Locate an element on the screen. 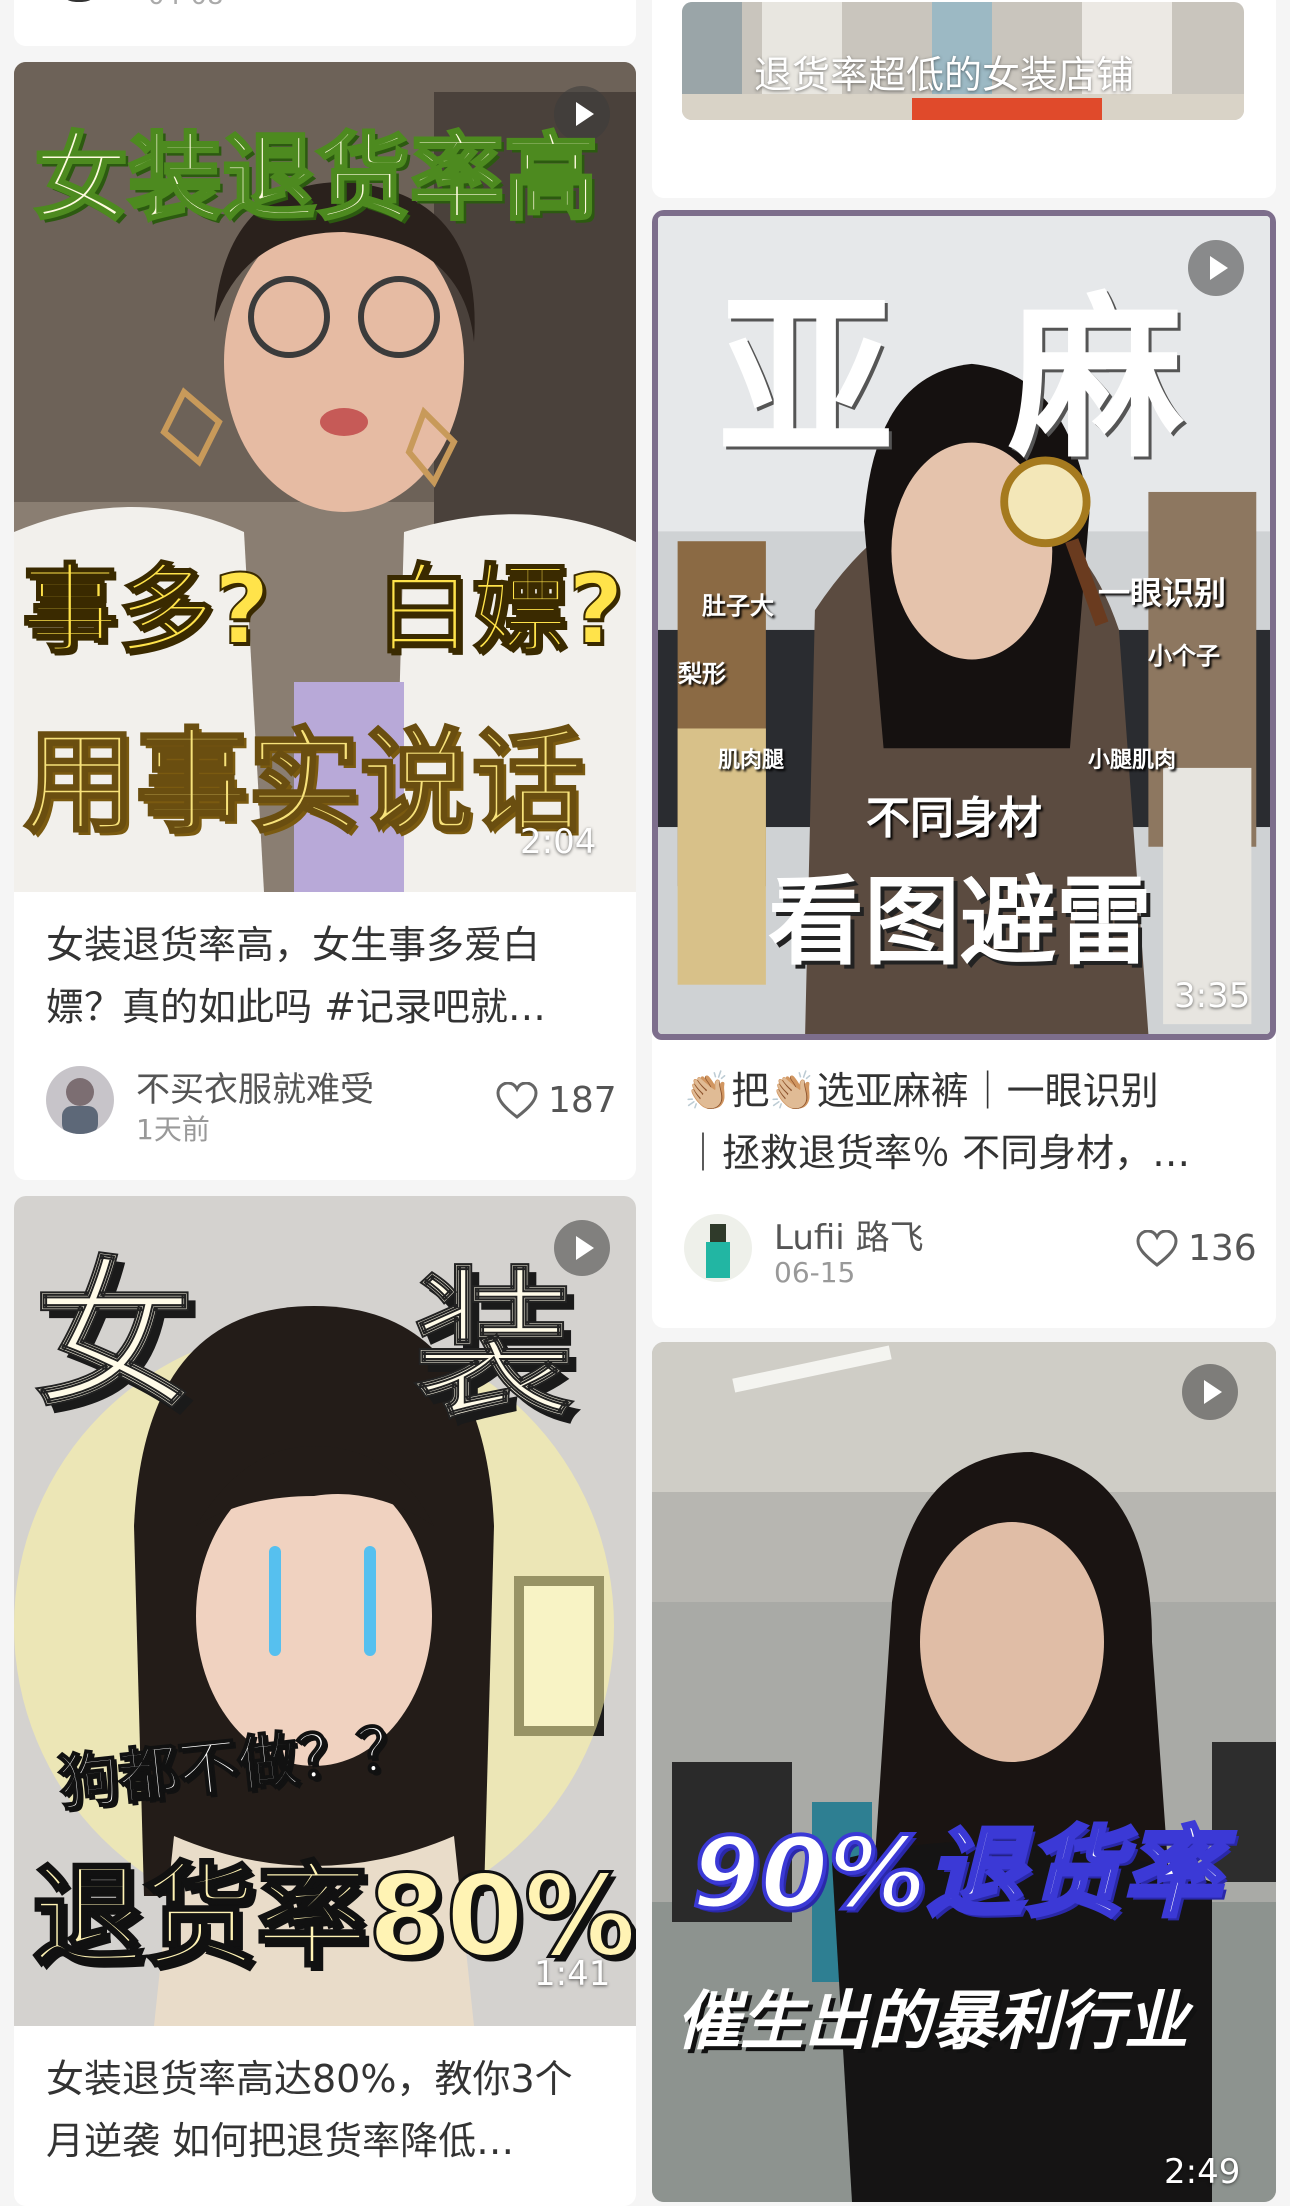 This screenshot has width=1290, height=2206. like-count: 136 is located at coordinates (1222, 1248).